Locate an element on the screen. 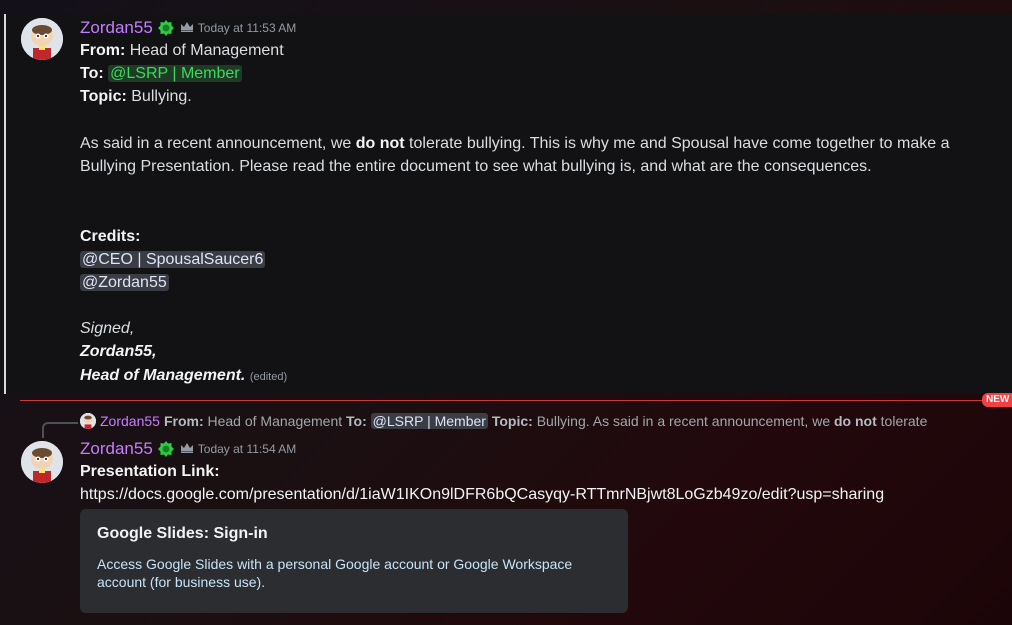  user-mention-zordan: @Zordan55 is located at coordinates (124, 282).